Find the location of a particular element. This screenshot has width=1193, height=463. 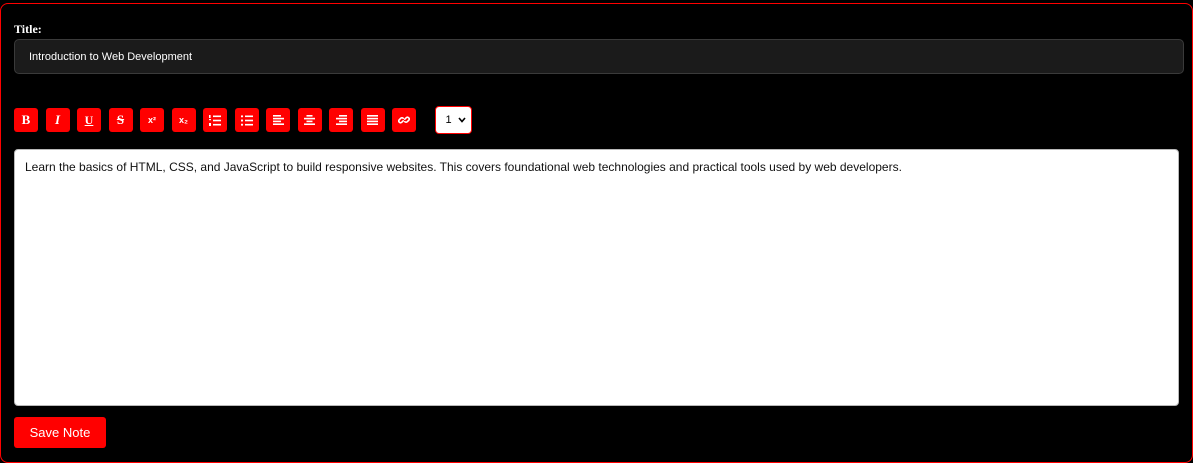

align-justify-icon is located at coordinates (372, 120).